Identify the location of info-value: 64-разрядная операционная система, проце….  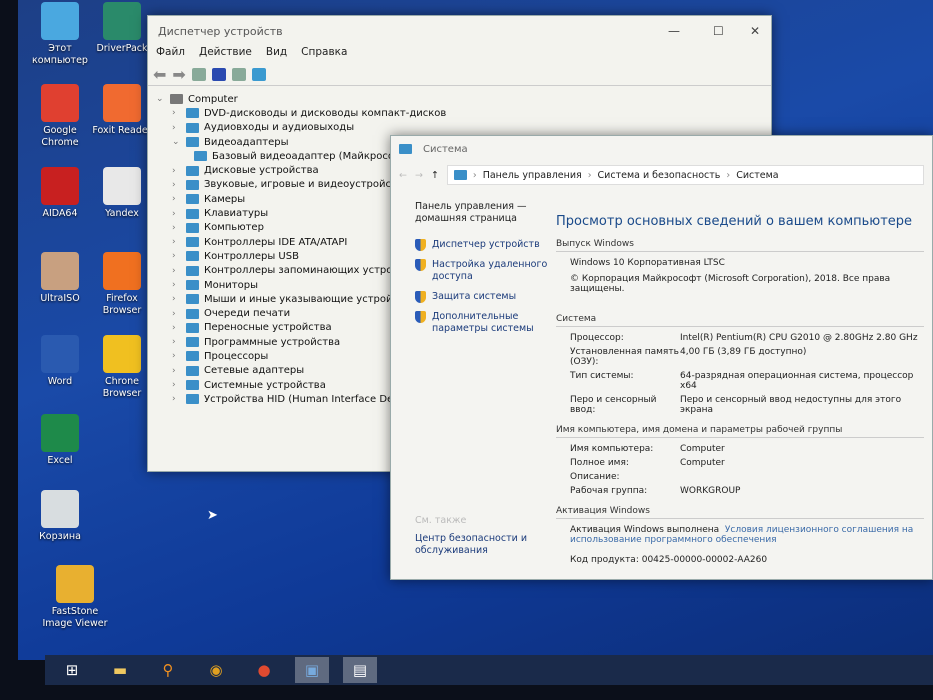
(797, 381).